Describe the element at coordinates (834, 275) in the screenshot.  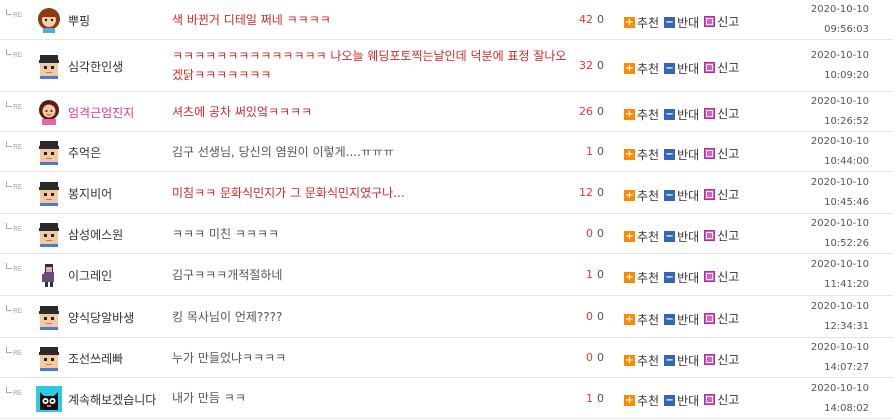
I see `comment-datetime: 2020-10-10 11:41:20` at that location.